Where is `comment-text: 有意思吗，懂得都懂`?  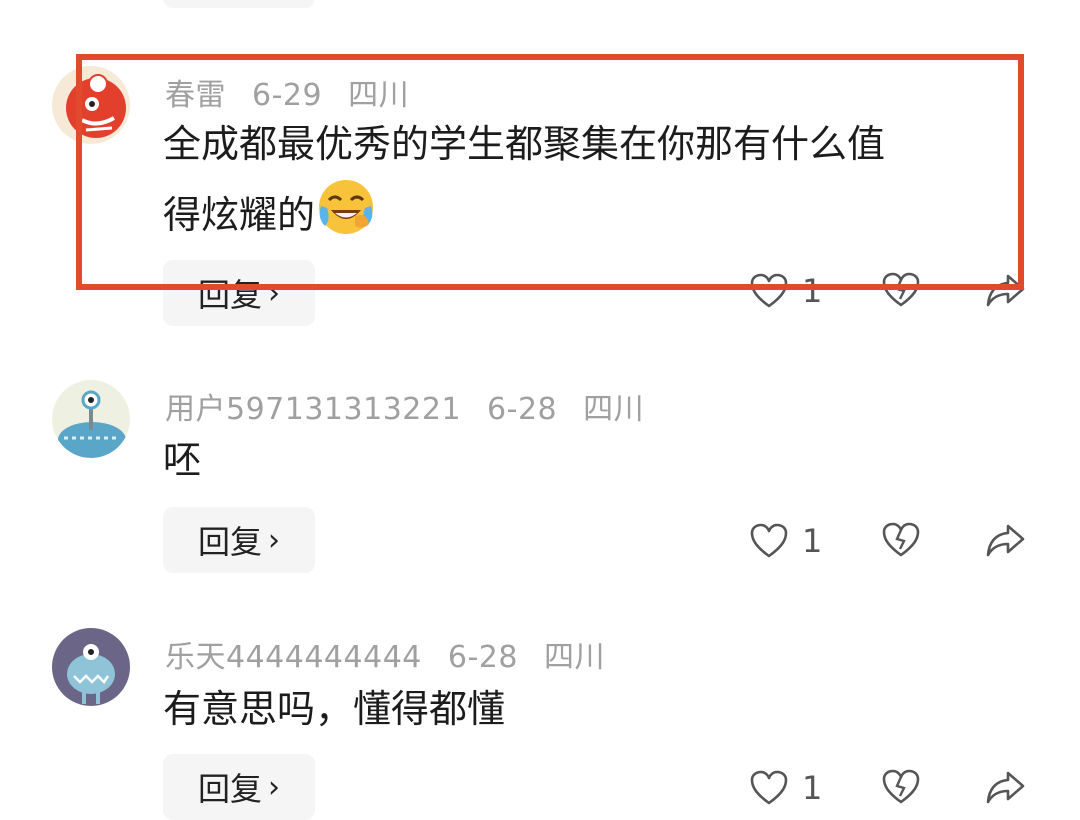 comment-text: 有意思吗，懂得都懂 is located at coordinates (334, 709).